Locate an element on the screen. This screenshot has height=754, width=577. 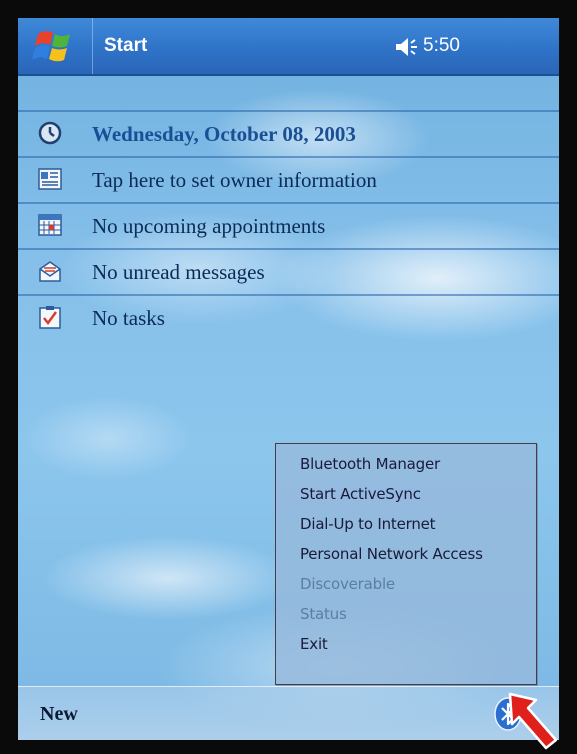
today-item-tasks: No tasks is located at coordinates (288, 318).